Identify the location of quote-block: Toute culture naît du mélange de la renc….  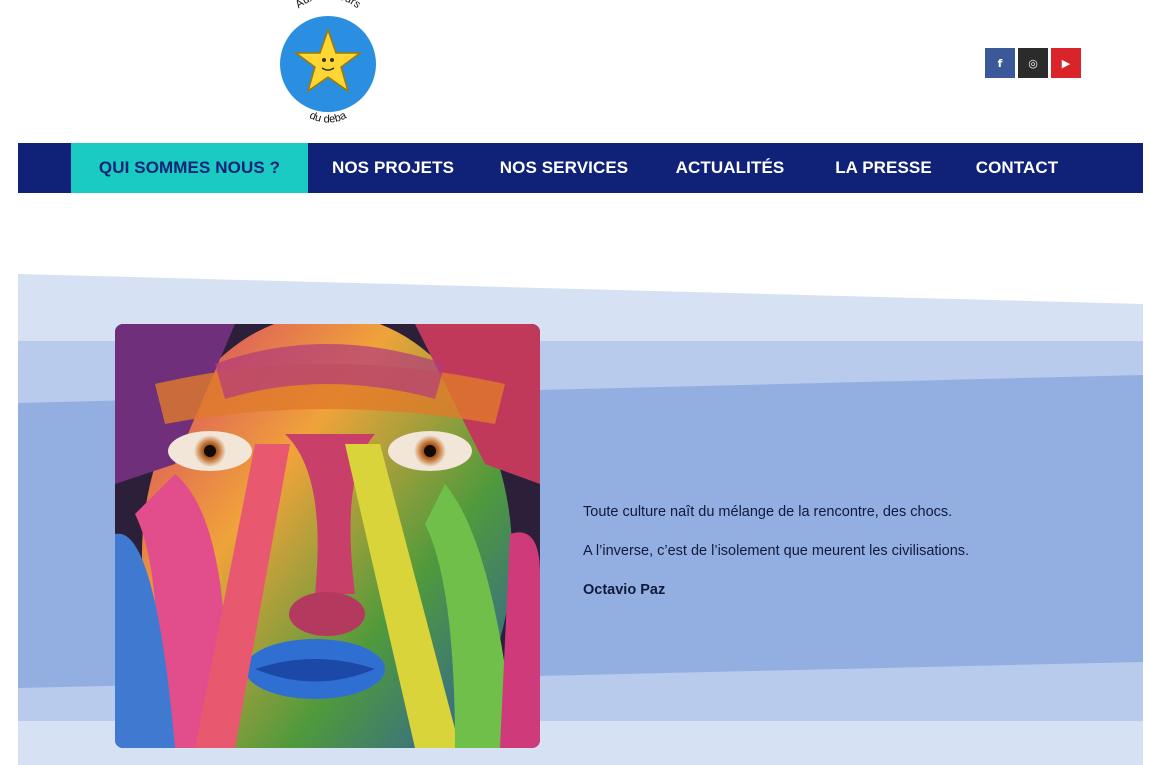
(853, 551).